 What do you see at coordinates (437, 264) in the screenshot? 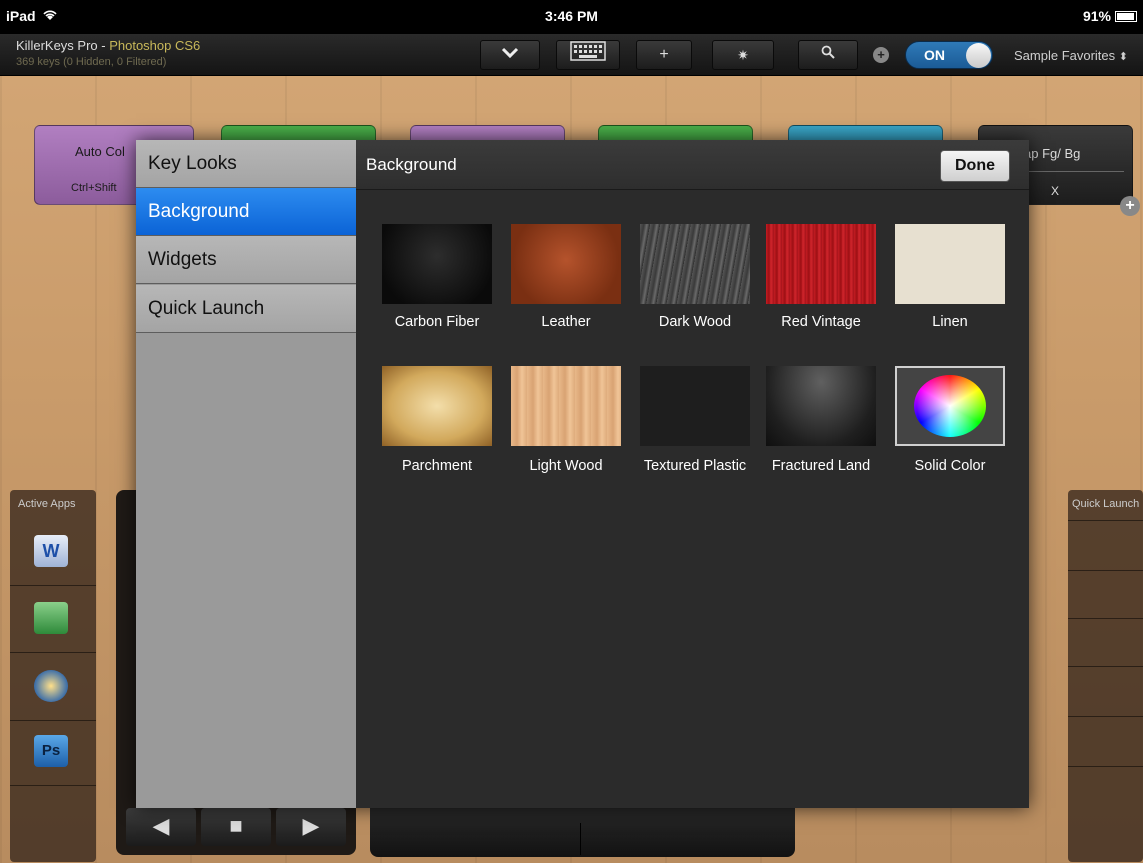
I see `background-thumb-carbon-fiber` at bounding box center [437, 264].